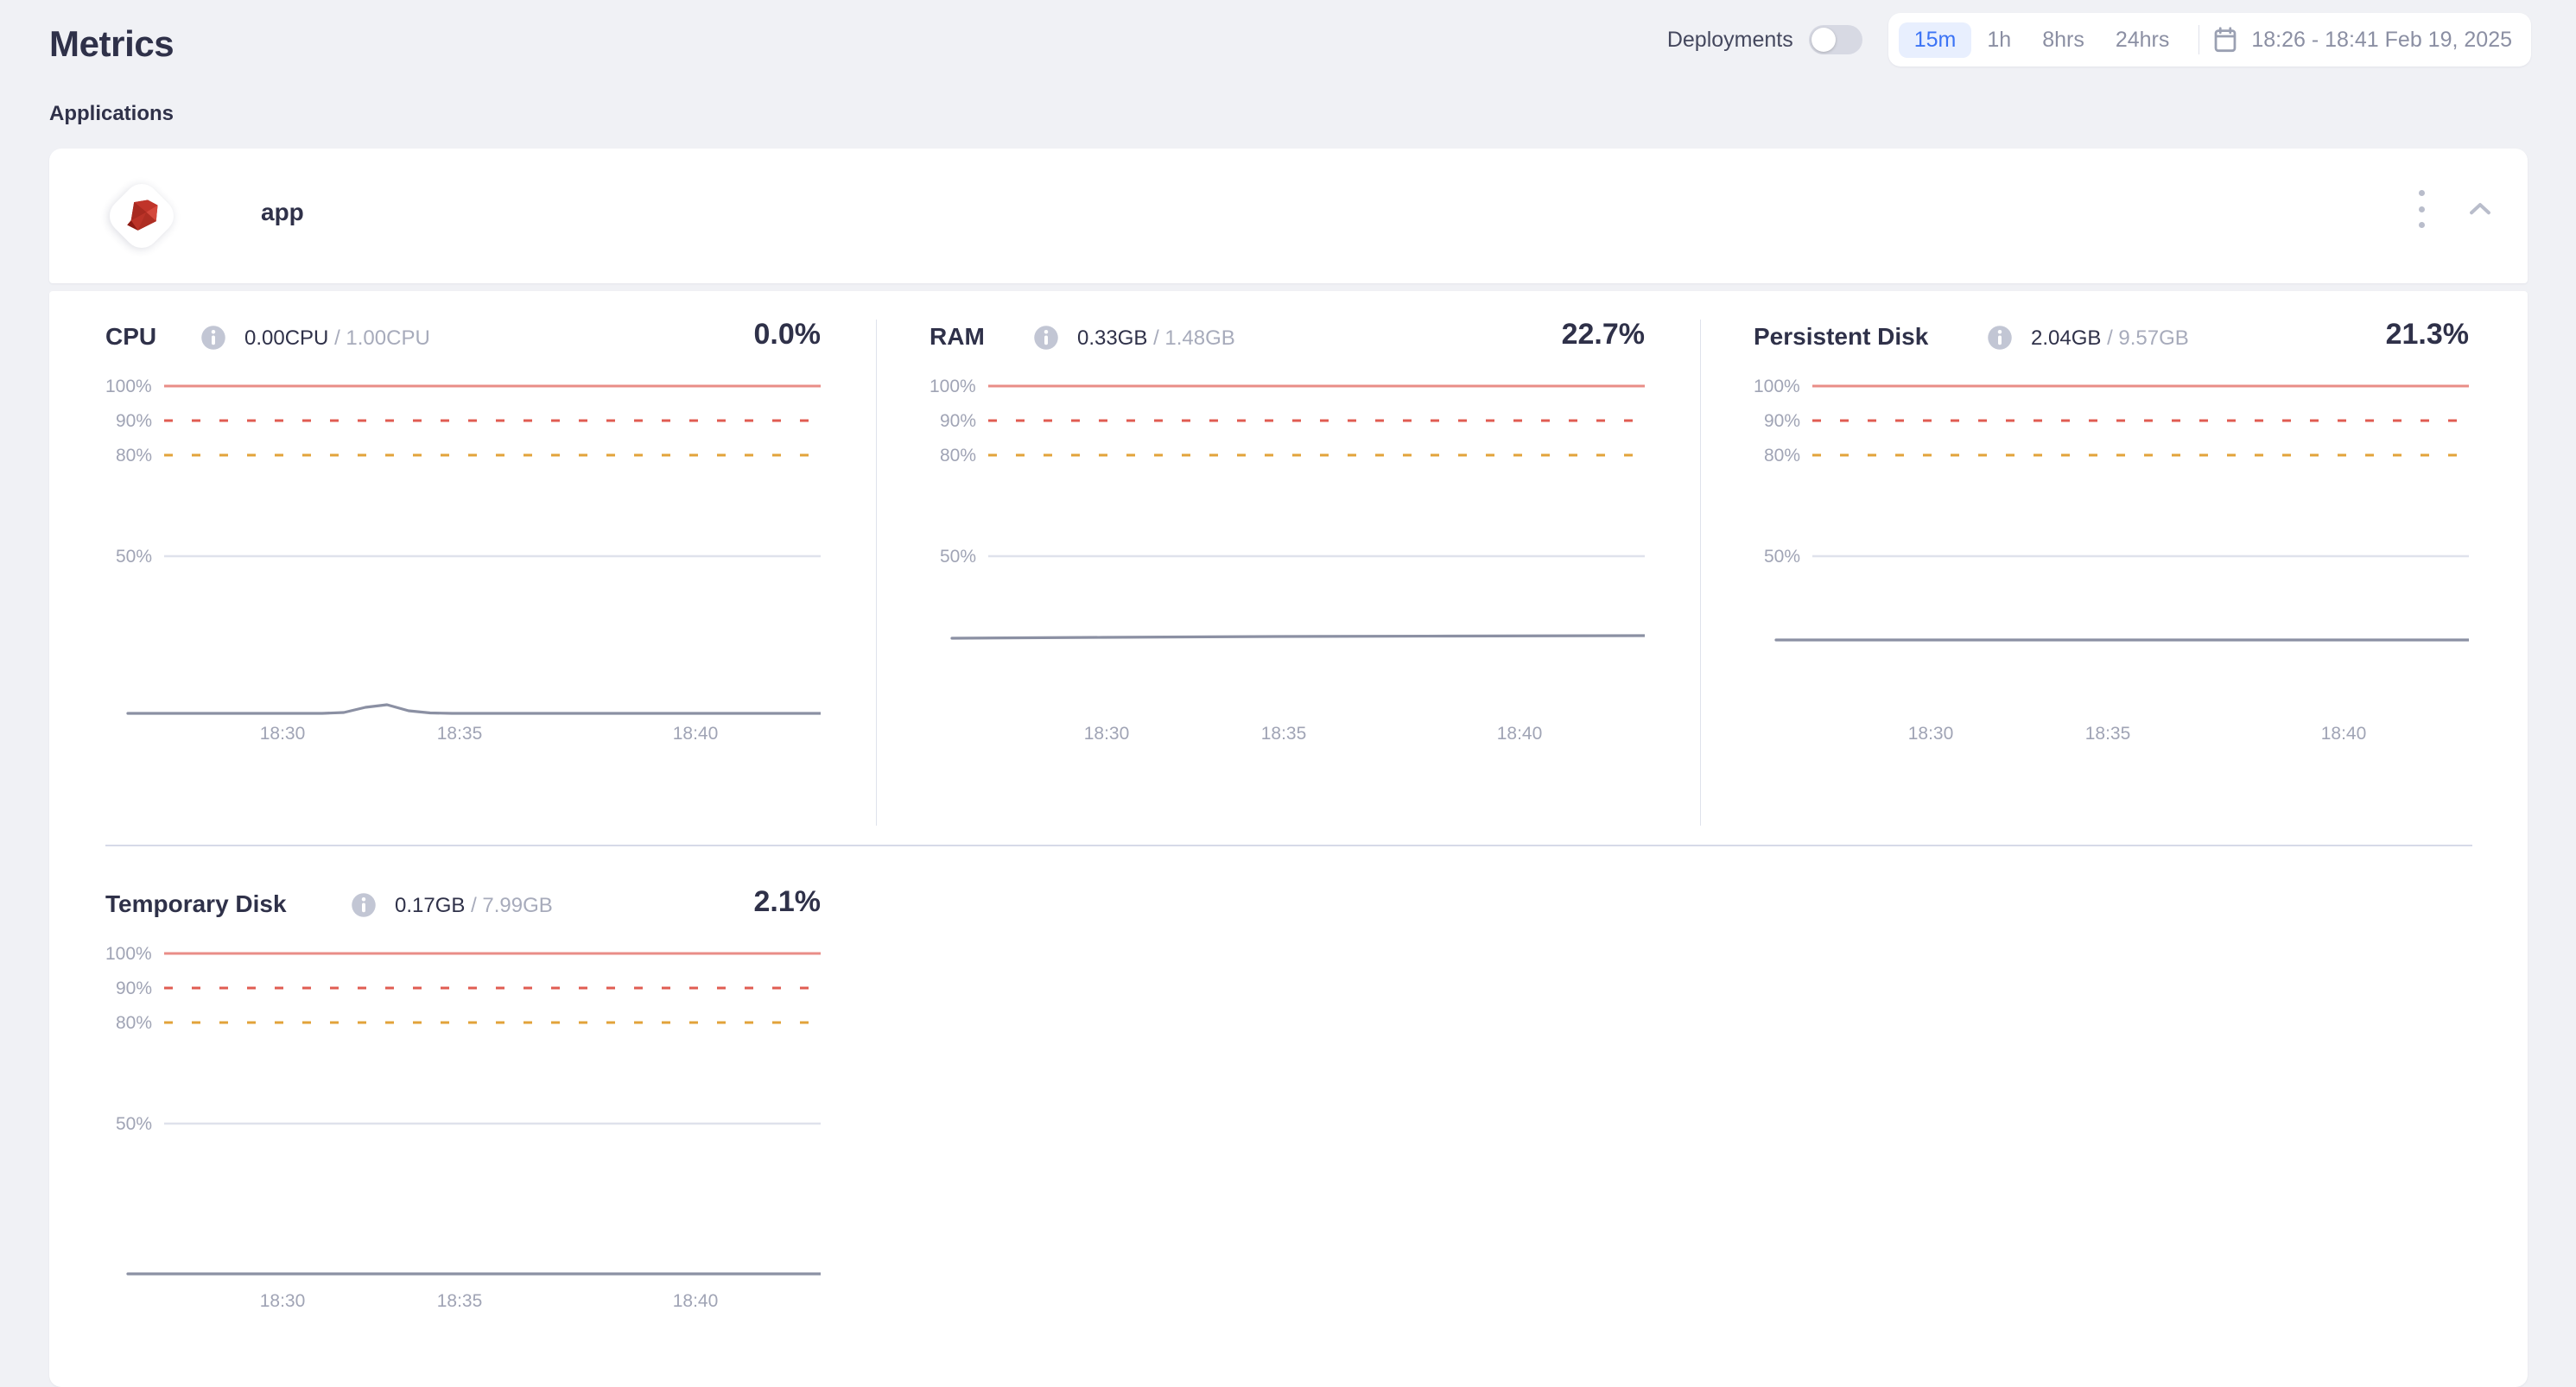 The width and height of the screenshot is (2576, 1387). What do you see at coordinates (2111, 549) in the screenshot?
I see `metric-chart-persistent-disk: 100% 90% 80% 50% 18:30 18:35 18:40` at bounding box center [2111, 549].